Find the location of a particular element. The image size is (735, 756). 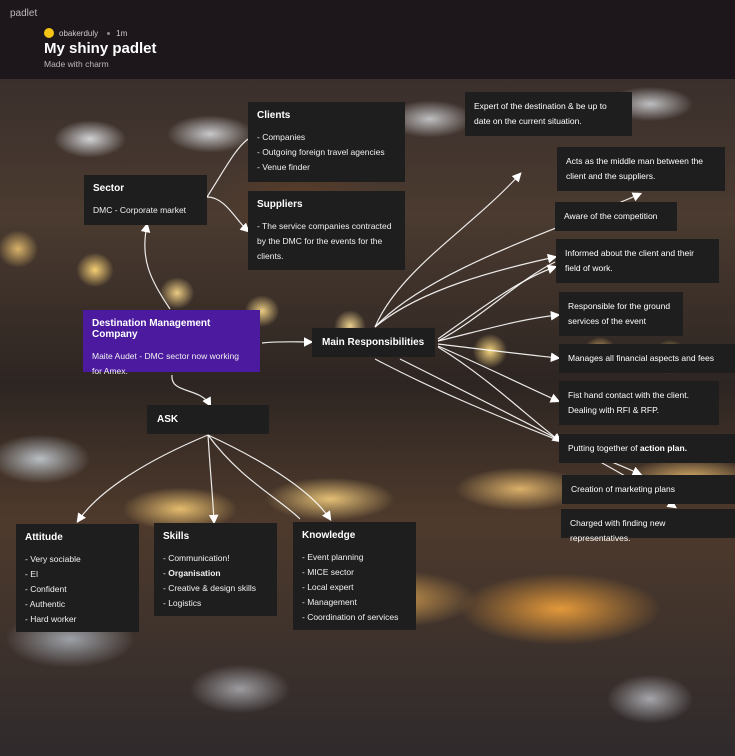

attitude-line-5: - Hard worker is located at coordinates (51, 619).